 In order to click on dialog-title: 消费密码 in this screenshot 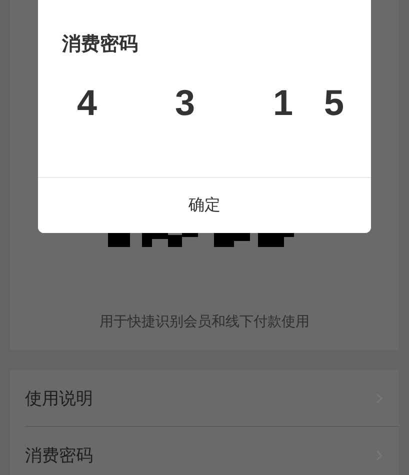, I will do `click(99, 44)`.